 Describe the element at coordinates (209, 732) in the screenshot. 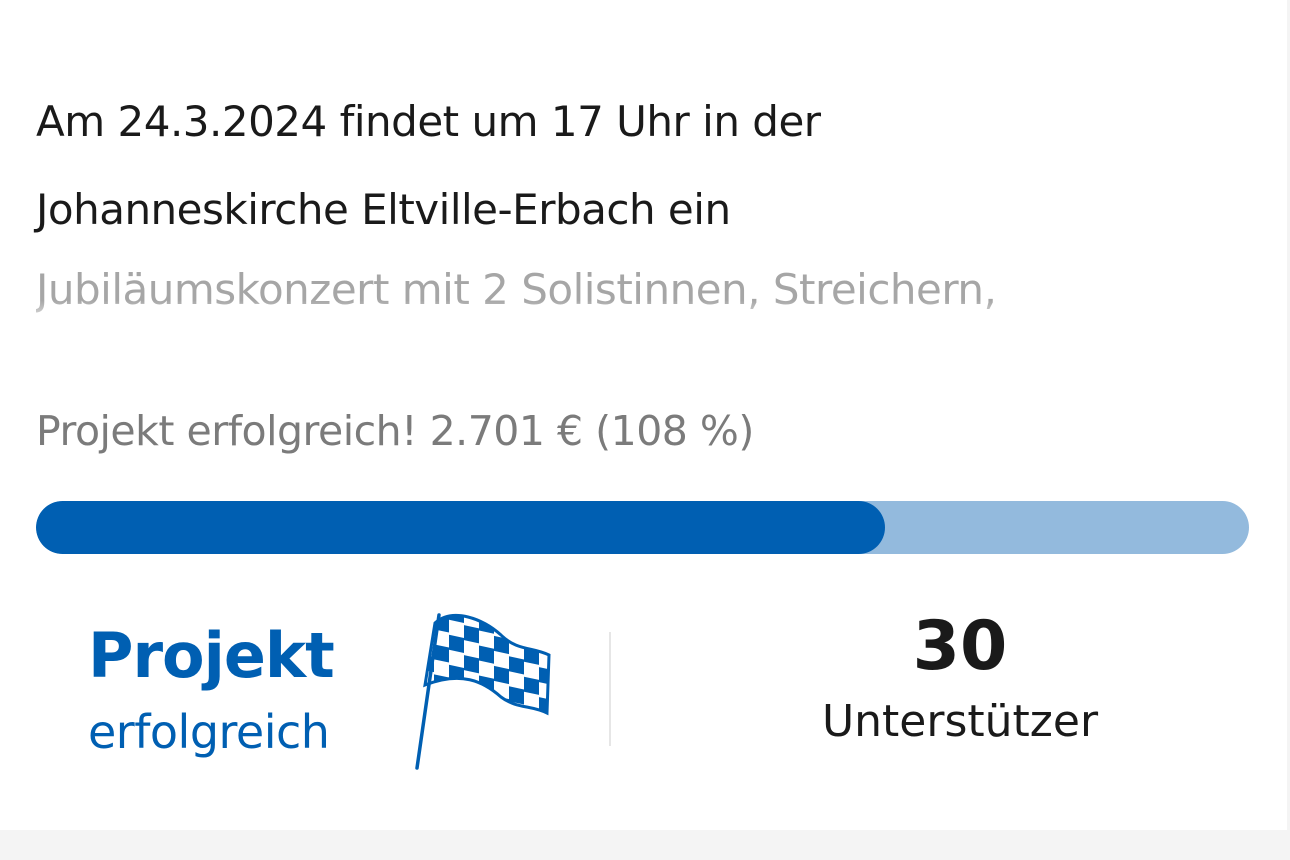

I see `success-badge-subtitle: erfolgreich` at that location.